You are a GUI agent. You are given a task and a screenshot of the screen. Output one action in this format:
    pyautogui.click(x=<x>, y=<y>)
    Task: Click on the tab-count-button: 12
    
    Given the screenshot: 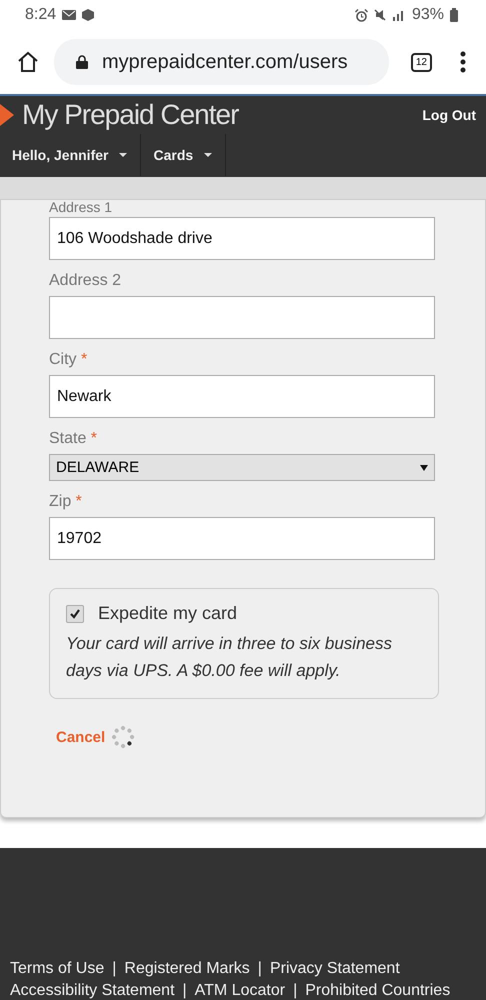 What is the action you would take?
    pyautogui.click(x=421, y=62)
    